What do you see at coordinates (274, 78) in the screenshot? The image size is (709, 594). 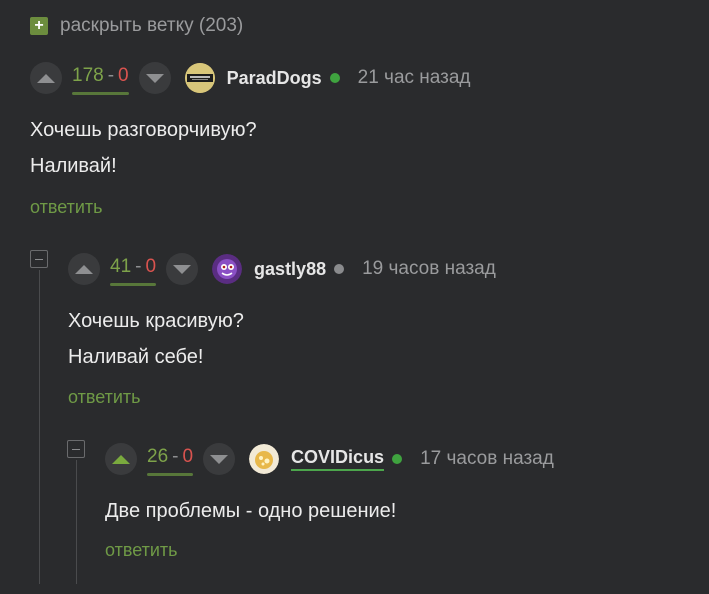 I see `author-nick: ParadDogs` at bounding box center [274, 78].